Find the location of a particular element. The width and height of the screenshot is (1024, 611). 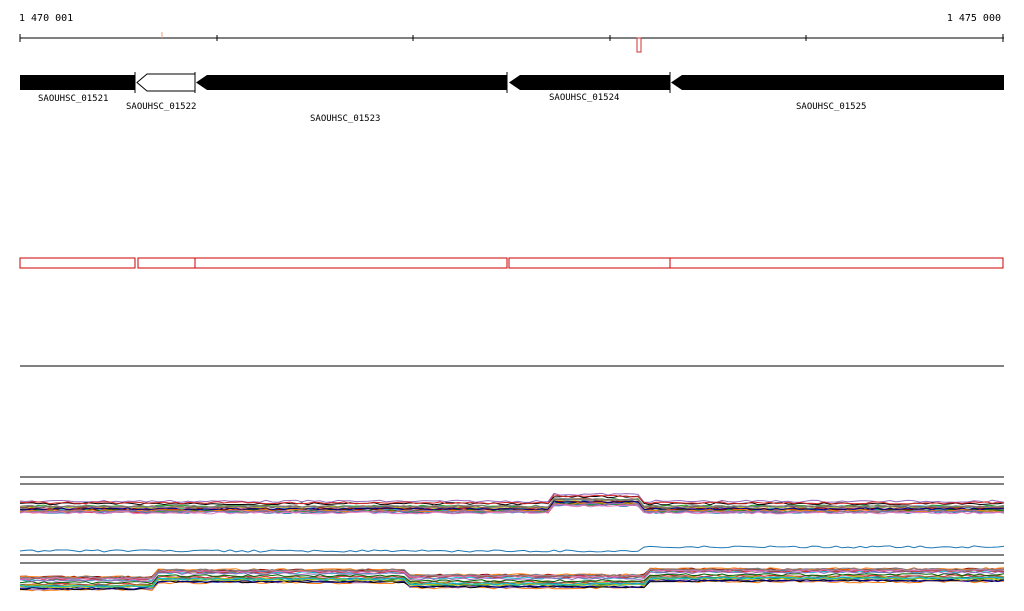

gene-label-SAOUHSC_01523: SAOUHSC_01523 is located at coordinates (345, 119).